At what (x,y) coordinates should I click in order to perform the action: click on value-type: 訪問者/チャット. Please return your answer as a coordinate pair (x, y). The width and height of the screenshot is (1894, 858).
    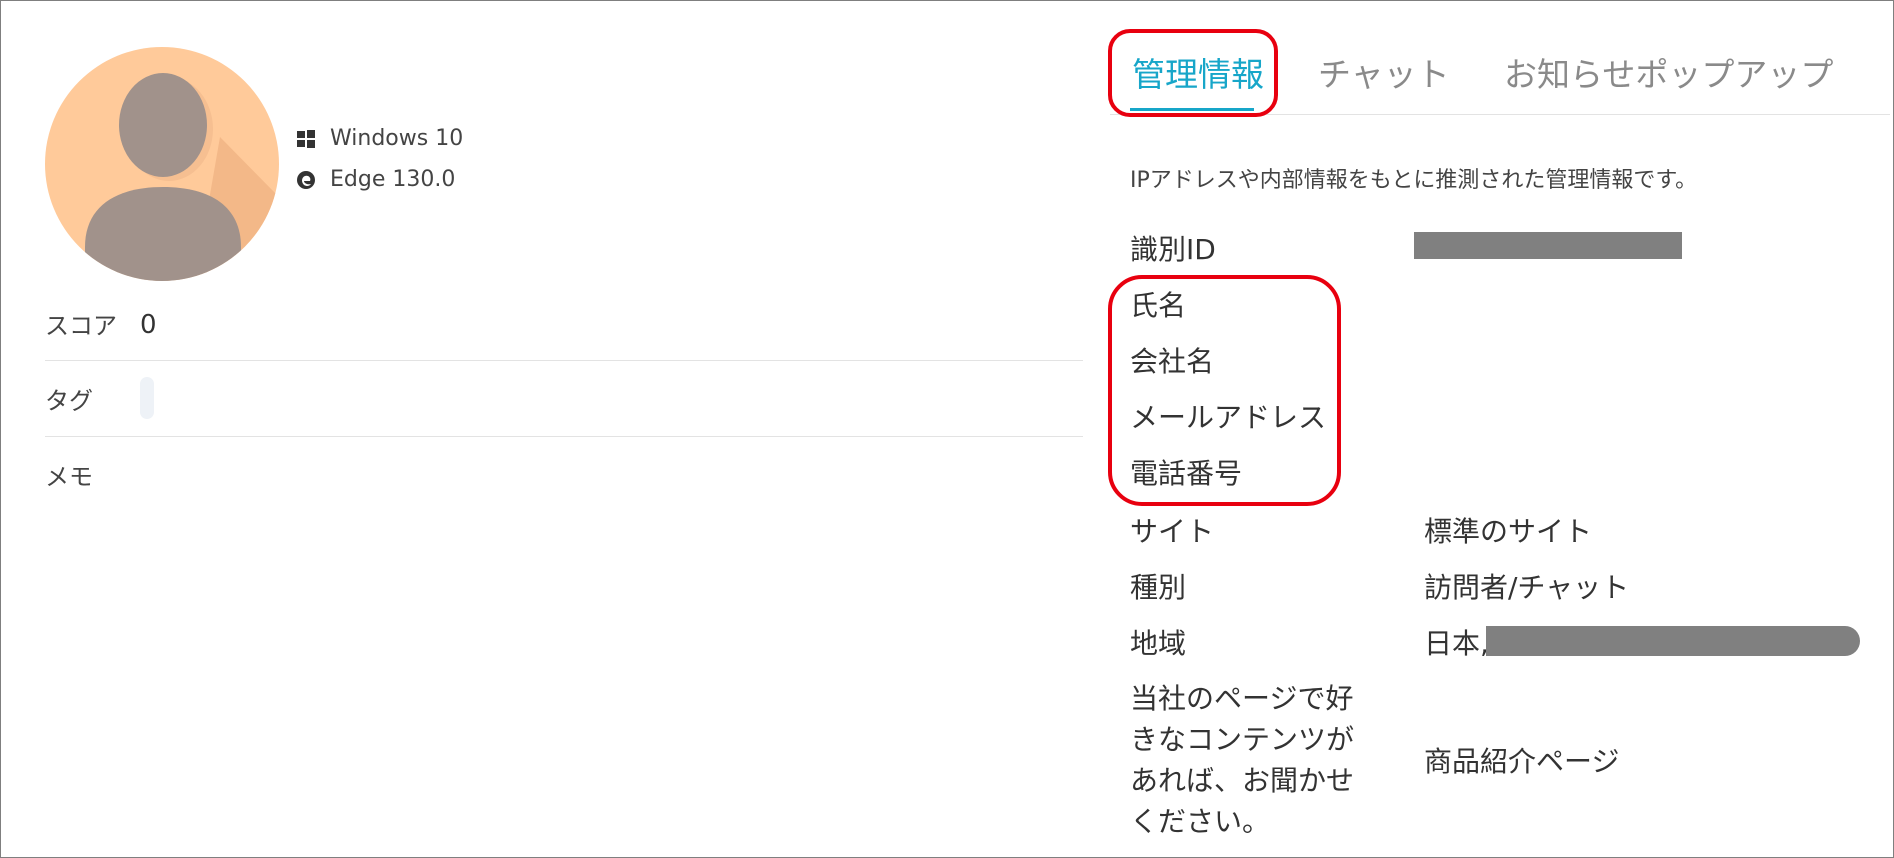
    Looking at the image, I should click on (1527, 587).